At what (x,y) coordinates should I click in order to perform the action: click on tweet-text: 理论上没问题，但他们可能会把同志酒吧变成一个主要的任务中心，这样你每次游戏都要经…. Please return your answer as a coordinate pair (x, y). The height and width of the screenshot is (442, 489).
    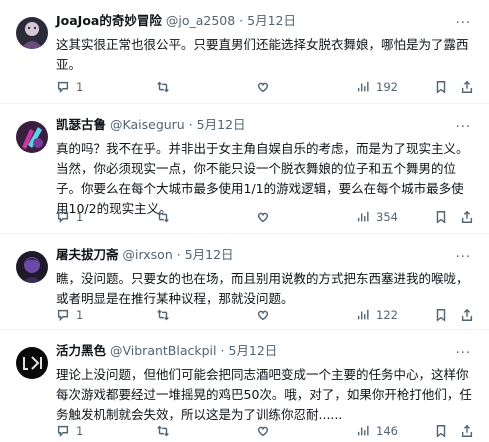
    Looking at the image, I should click on (264, 394).